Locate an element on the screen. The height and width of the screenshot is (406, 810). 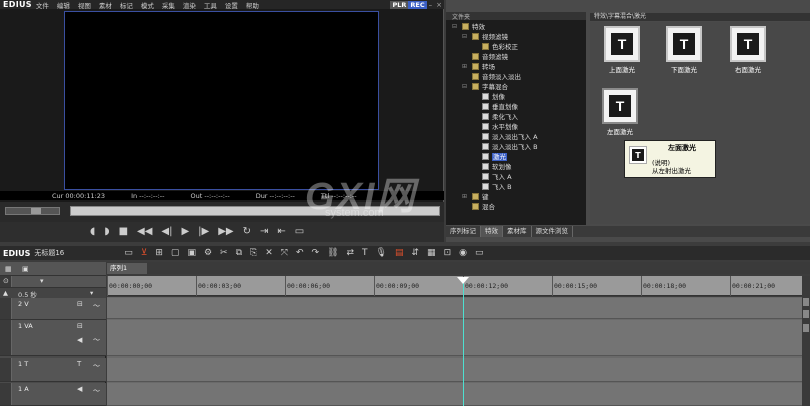
title-track-icon: T is located at coordinates (79, 364).